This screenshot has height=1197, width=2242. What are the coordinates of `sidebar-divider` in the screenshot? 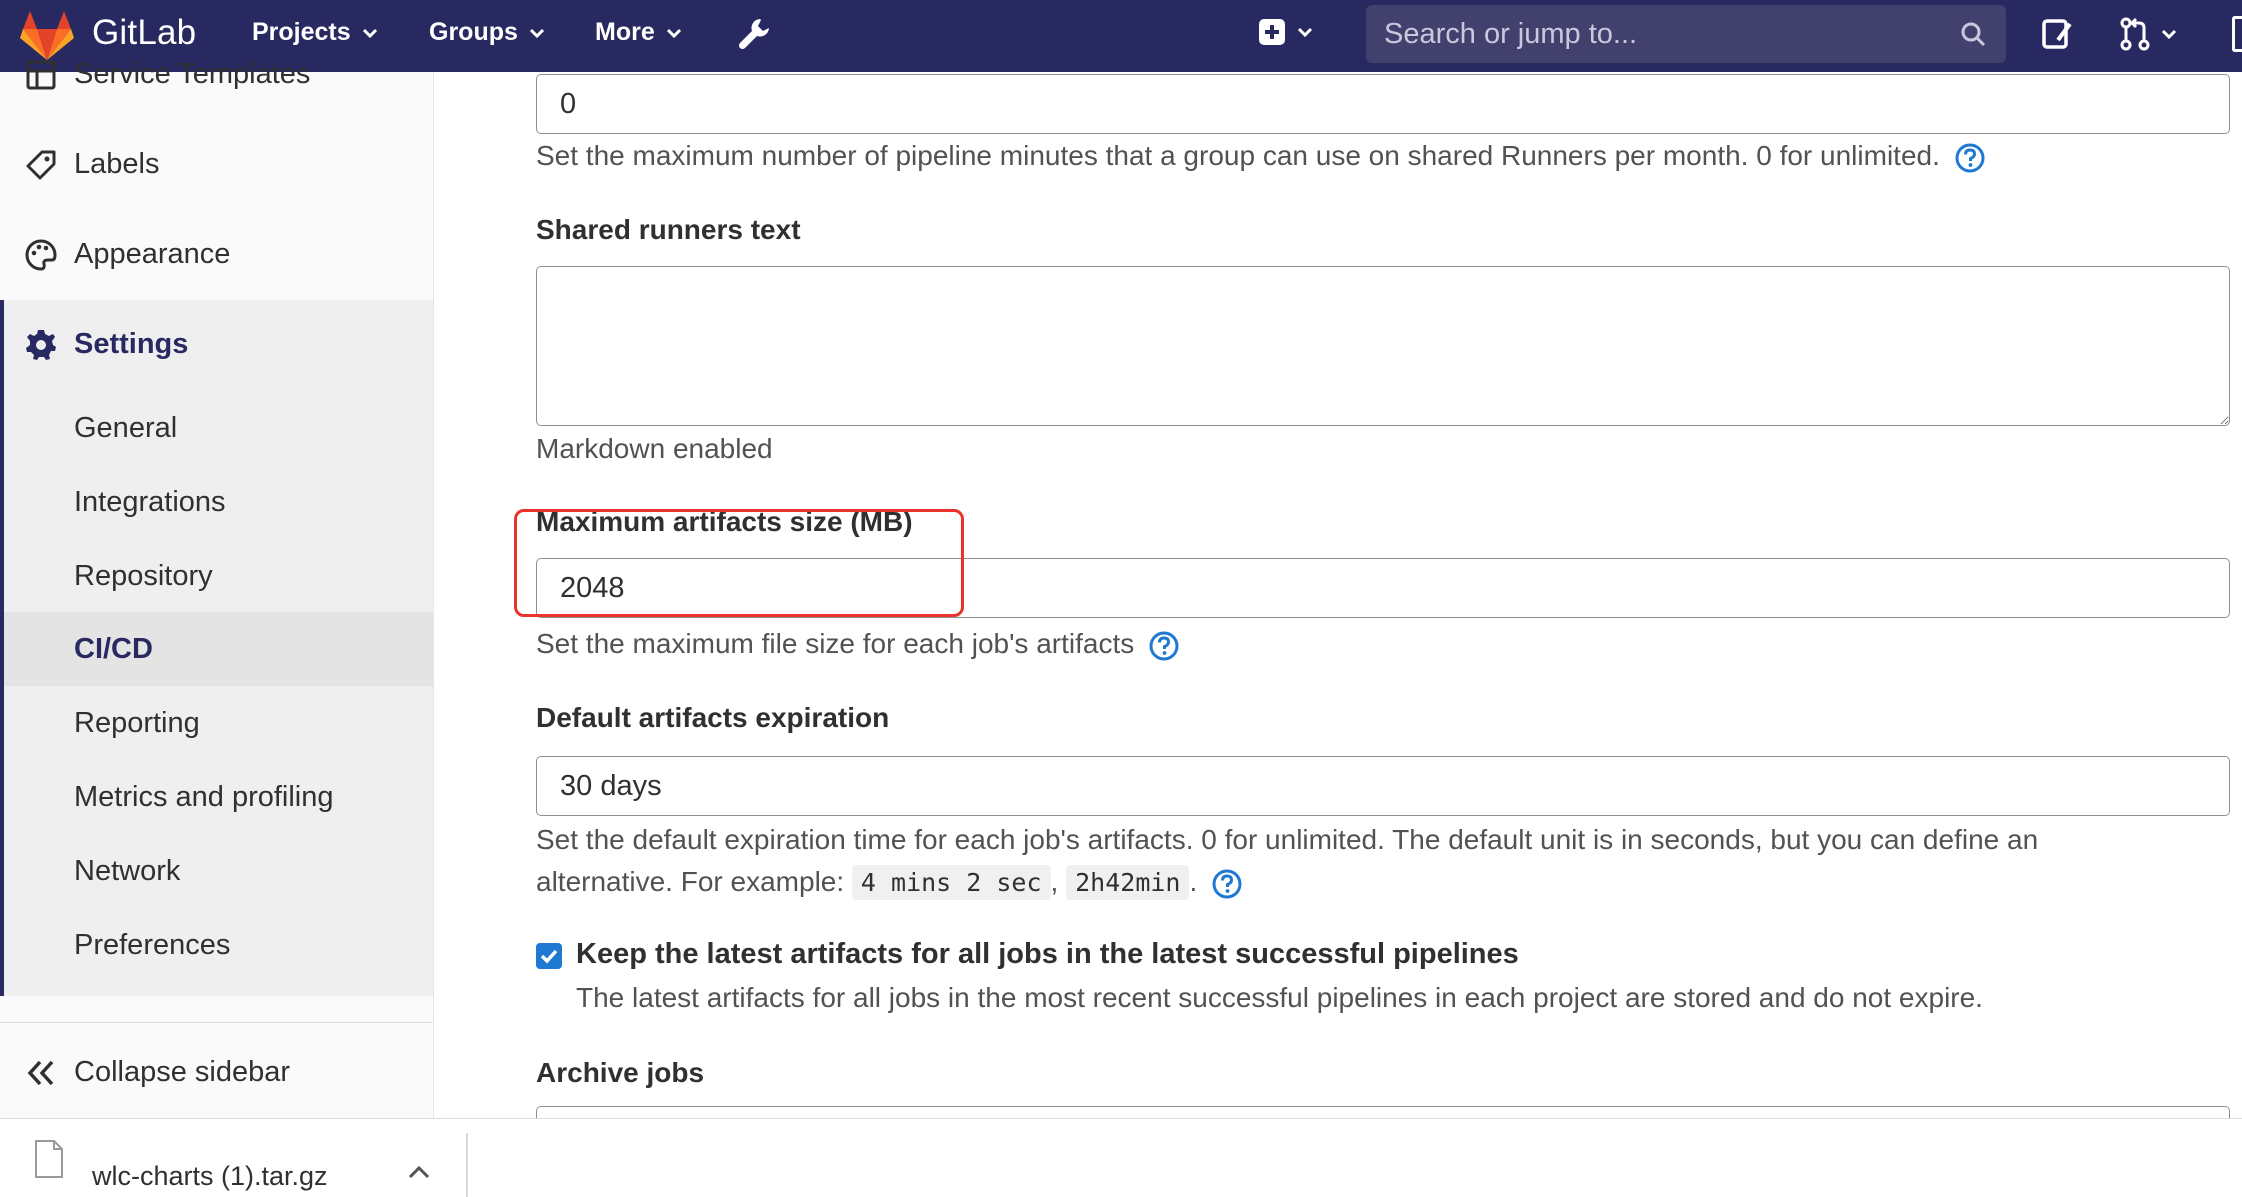 It's located at (216, 1022).